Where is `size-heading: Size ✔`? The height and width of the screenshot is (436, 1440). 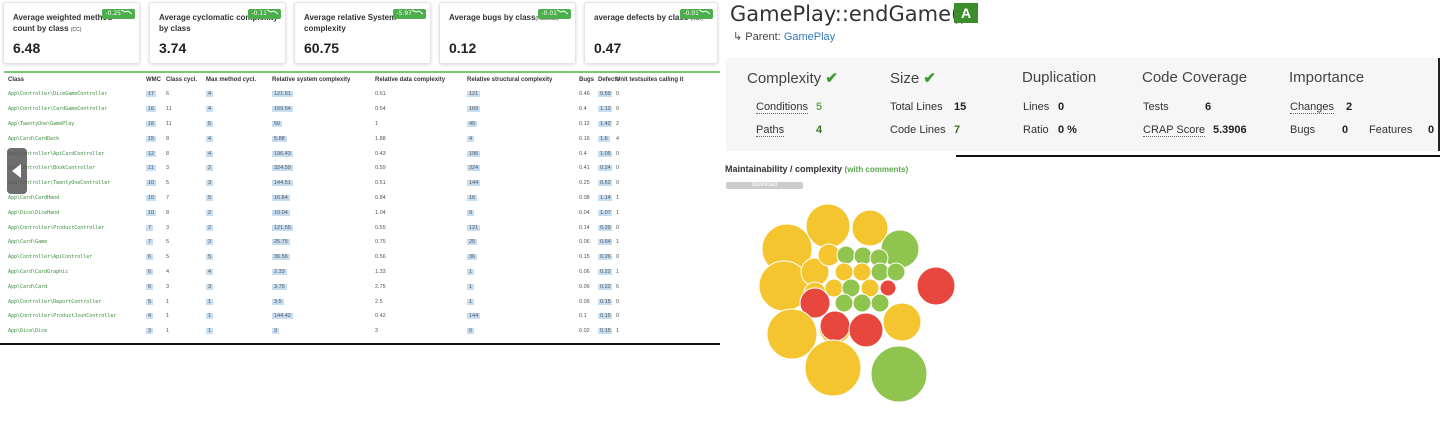 size-heading: Size ✔ is located at coordinates (913, 78).